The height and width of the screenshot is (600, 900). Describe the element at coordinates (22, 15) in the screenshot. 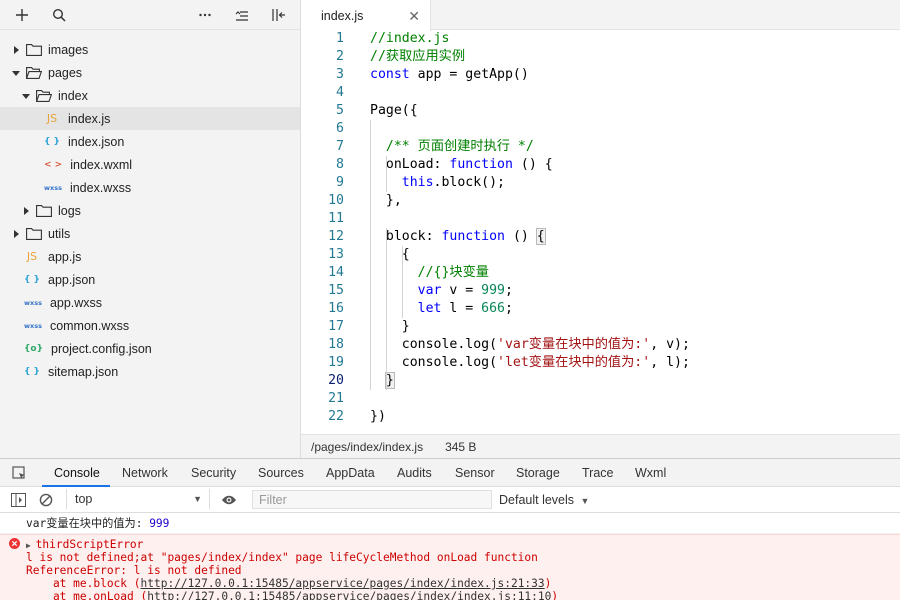

I see `add-icon` at that location.